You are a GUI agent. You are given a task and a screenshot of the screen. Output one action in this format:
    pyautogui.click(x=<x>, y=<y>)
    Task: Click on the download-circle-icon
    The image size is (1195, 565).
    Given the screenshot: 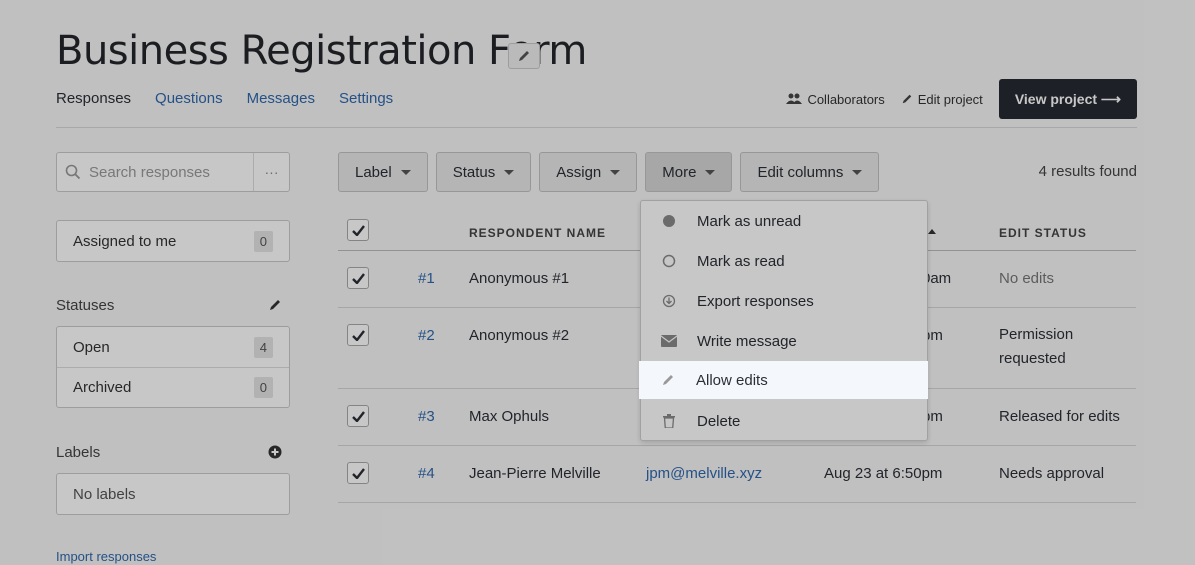 What is the action you would take?
    pyautogui.click(x=669, y=301)
    